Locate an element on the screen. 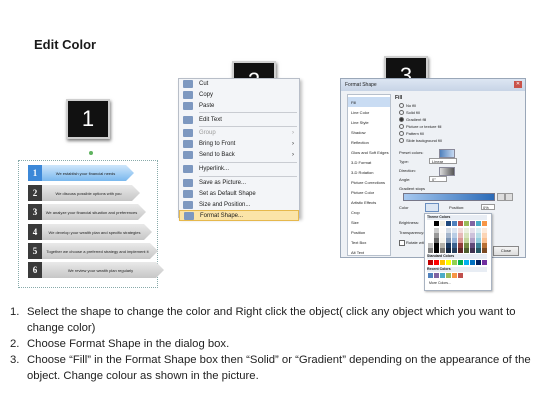 This screenshot has height=420, width=560. menu-item-set-as-default-shape: Set as Default Shape is located at coordinates (239, 193).